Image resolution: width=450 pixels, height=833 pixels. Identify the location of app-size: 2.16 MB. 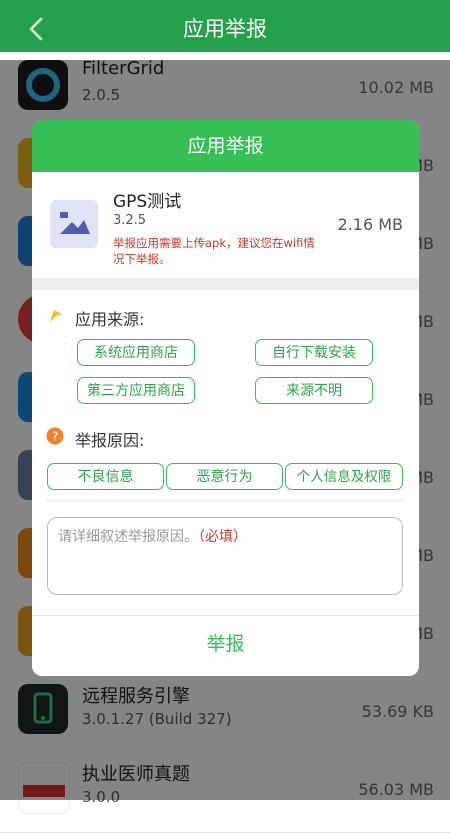
(370, 224).